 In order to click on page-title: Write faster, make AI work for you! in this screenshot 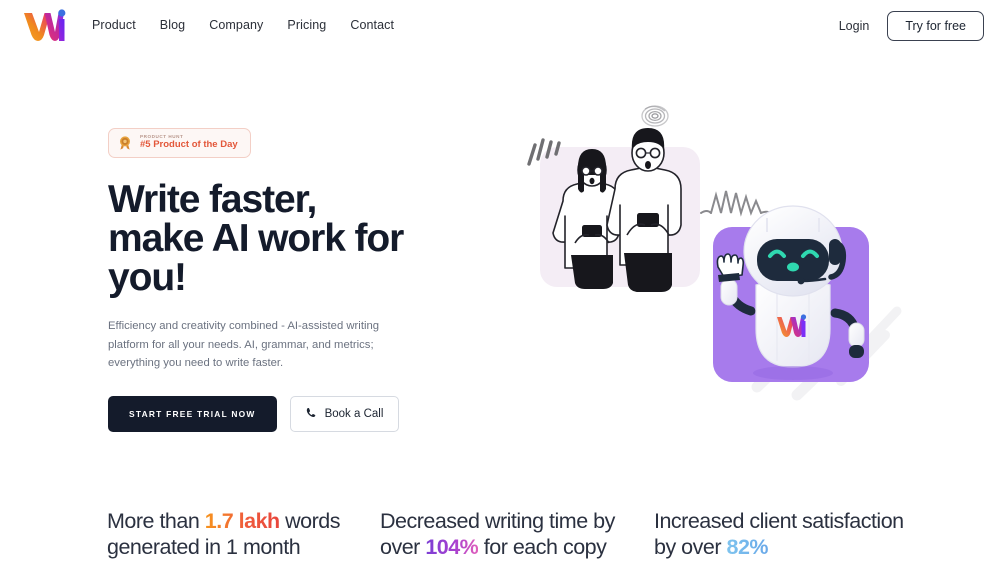, I will do `click(268, 238)`.